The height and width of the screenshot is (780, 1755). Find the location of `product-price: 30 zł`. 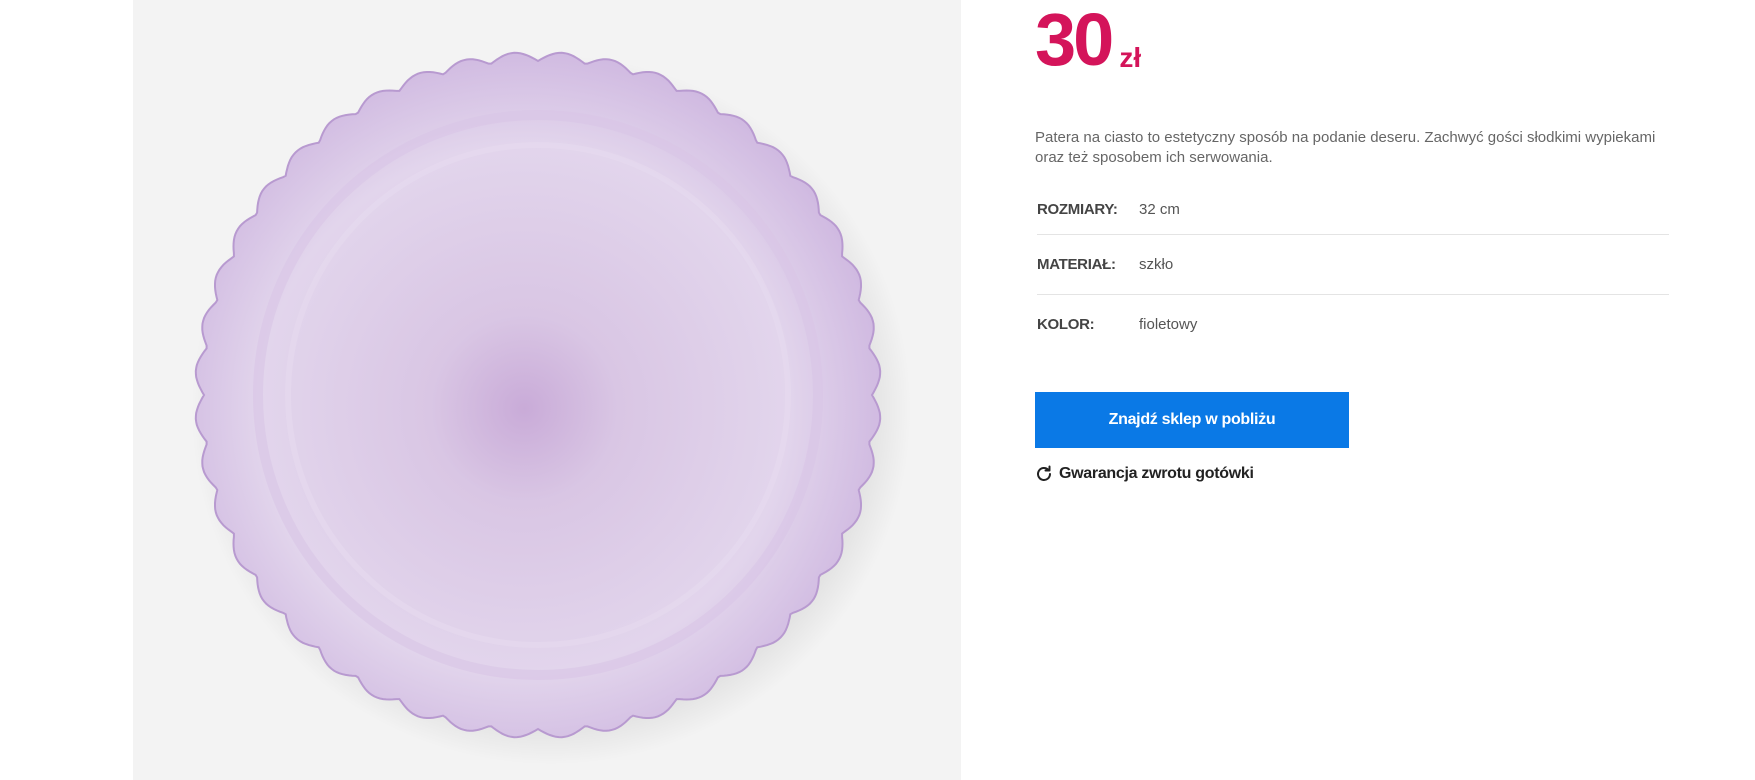

product-price: 30 zł is located at coordinates (1088, 40).